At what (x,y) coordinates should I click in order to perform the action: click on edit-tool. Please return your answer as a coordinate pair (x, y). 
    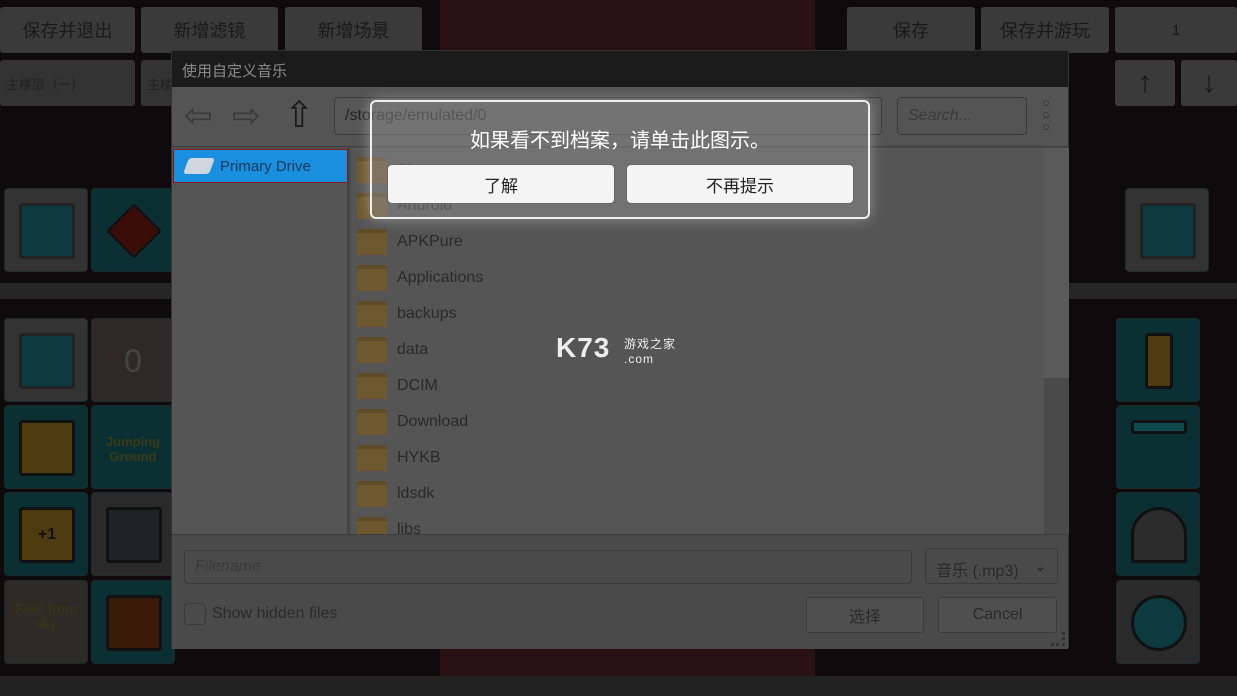
    Looking at the image, I should click on (1167, 230).